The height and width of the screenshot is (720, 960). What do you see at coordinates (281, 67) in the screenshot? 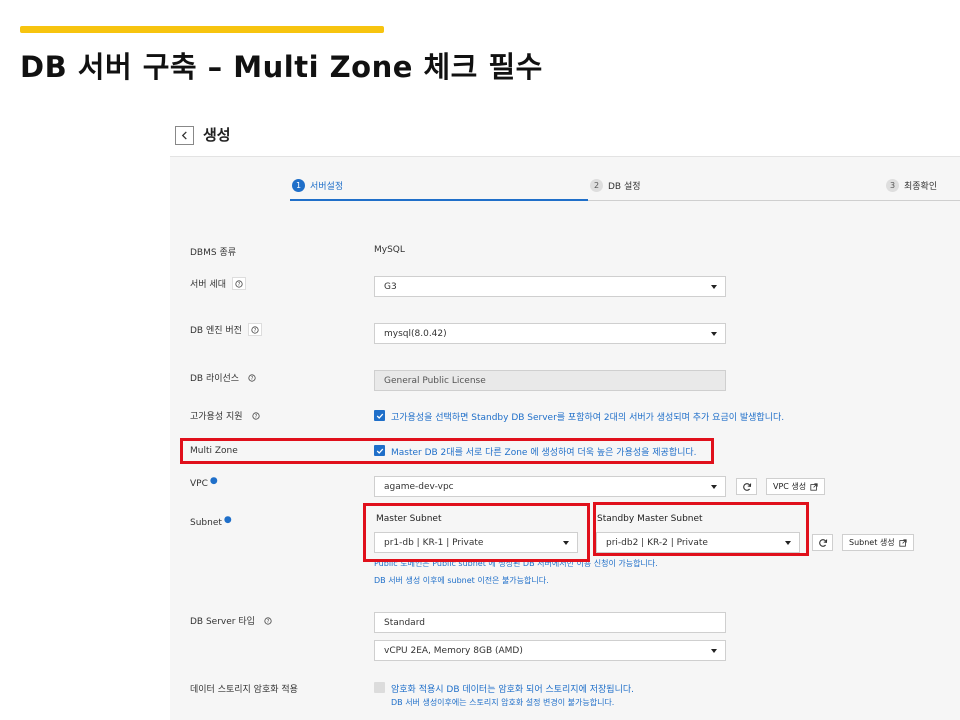
I see `slide-title: DB 서버 구축 – Multi Zone 체크 필수` at bounding box center [281, 67].